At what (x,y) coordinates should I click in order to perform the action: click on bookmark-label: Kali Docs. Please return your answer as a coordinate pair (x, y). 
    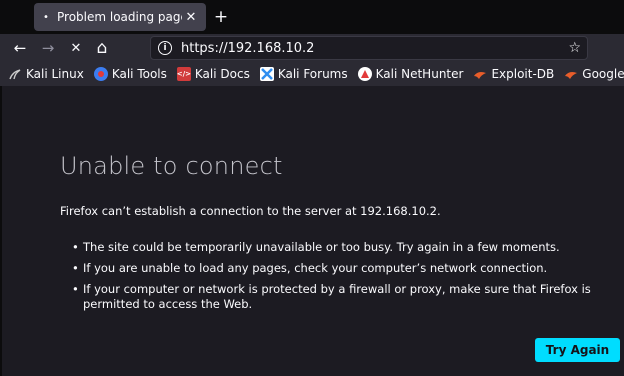
    Looking at the image, I should click on (222, 74).